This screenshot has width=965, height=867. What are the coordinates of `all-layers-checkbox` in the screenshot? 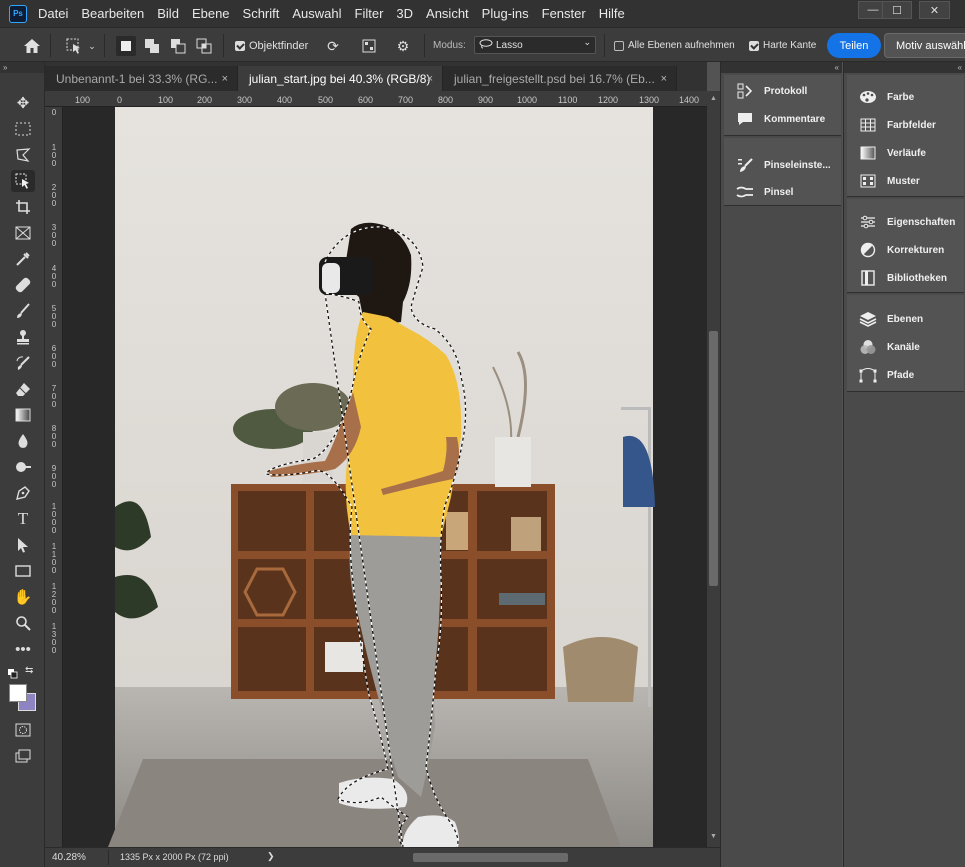 It's located at (619, 45).